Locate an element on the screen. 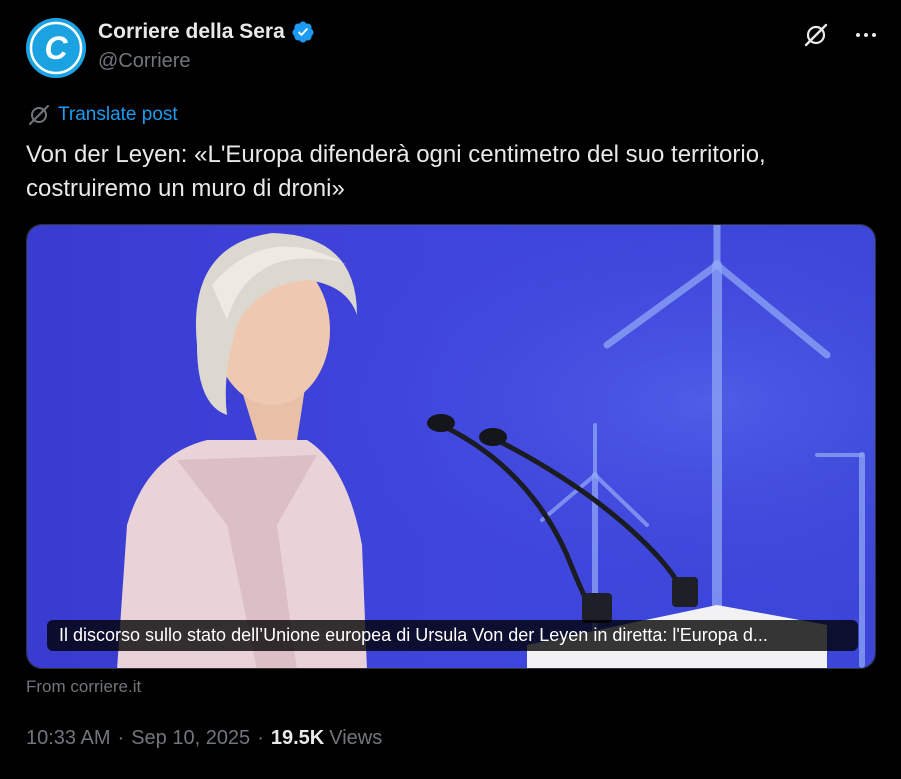 The height and width of the screenshot is (779, 901). translate-icon is located at coordinates (39, 115).